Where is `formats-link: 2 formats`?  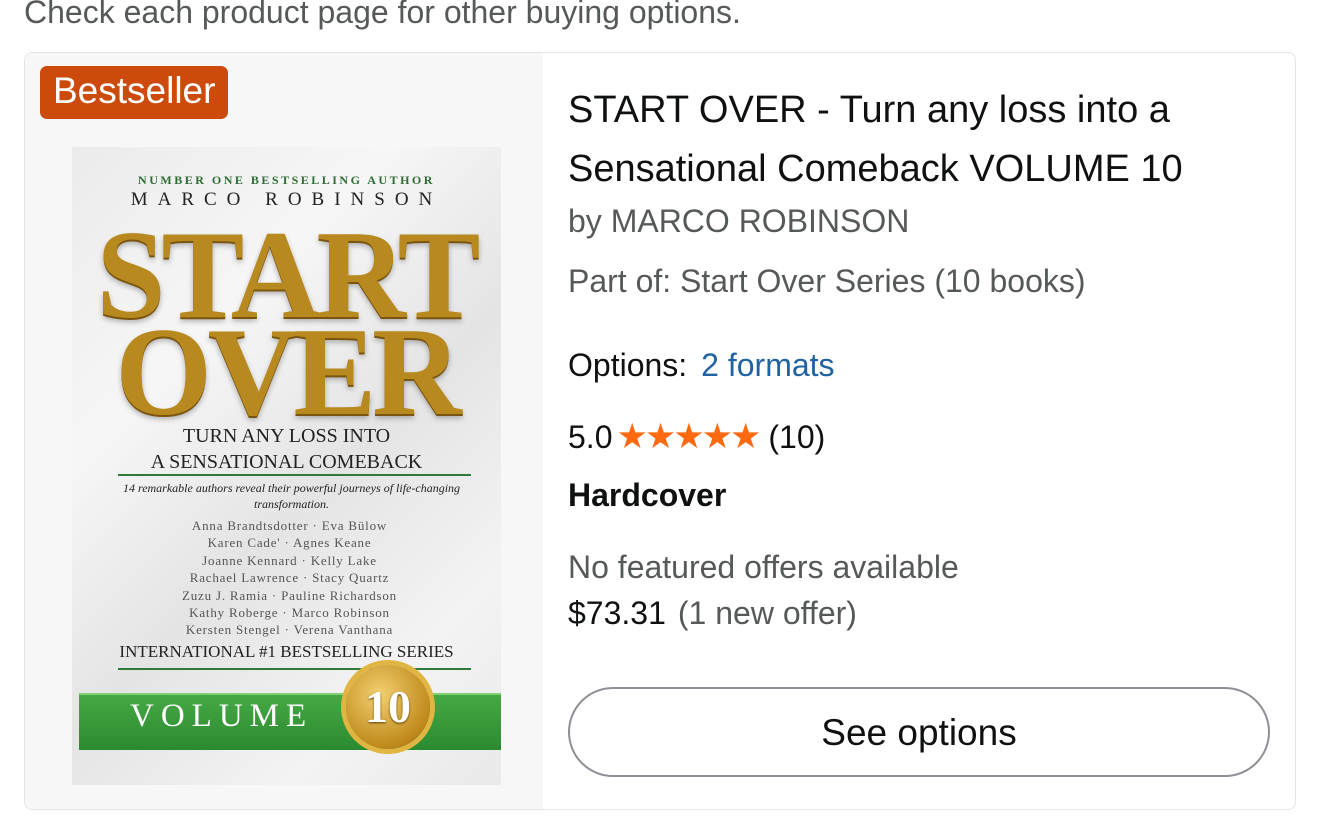
formats-link: 2 formats is located at coordinates (767, 365).